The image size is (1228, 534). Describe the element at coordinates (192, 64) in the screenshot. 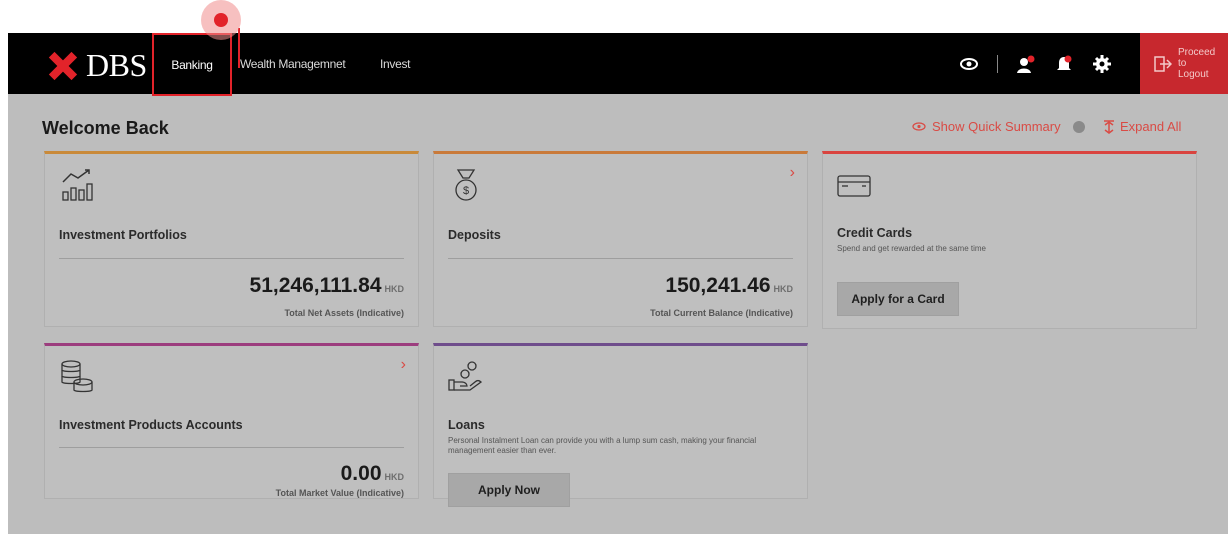

I see `nav-tab-banking: Banking` at that location.